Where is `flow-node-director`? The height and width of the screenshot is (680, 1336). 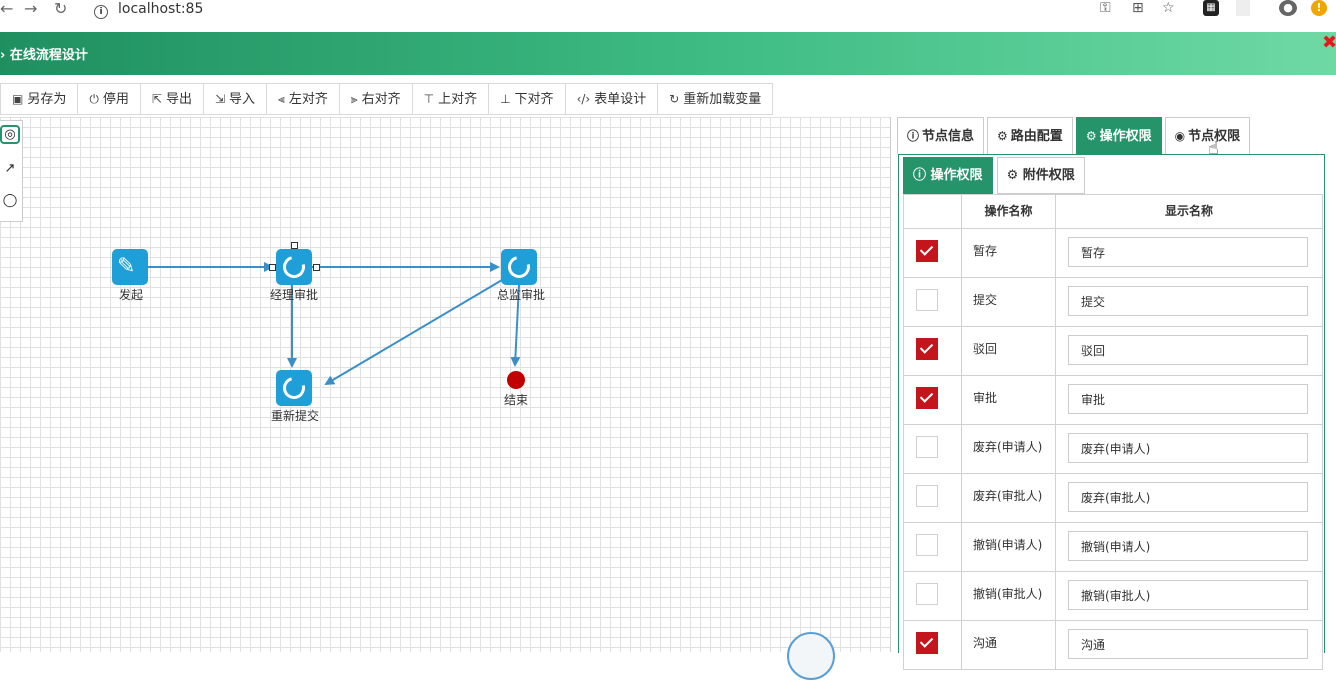
flow-node-director is located at coordinates (519, 267).